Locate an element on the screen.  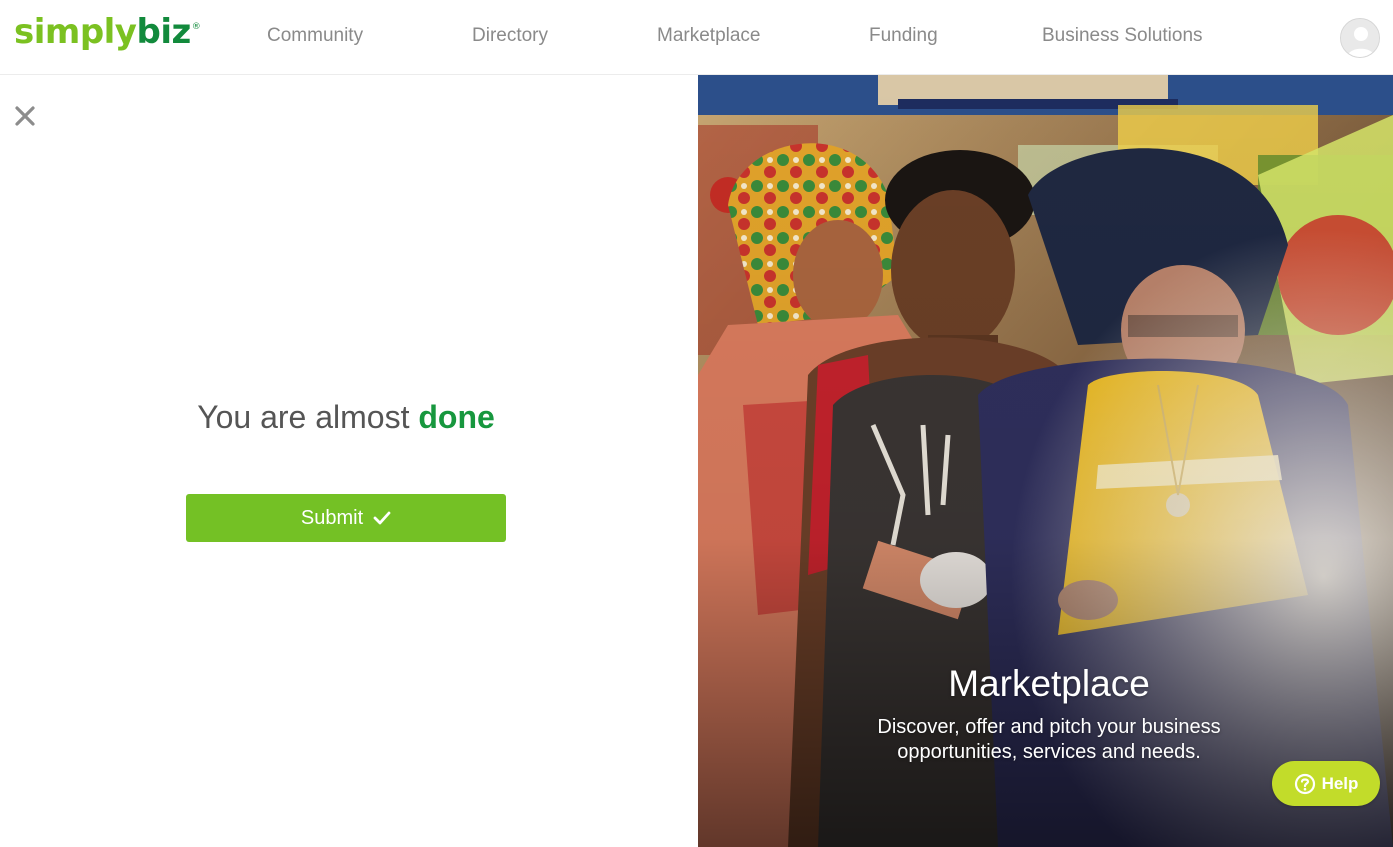
nav-marketplace: Marketplace is located at coordinates (709, 36).